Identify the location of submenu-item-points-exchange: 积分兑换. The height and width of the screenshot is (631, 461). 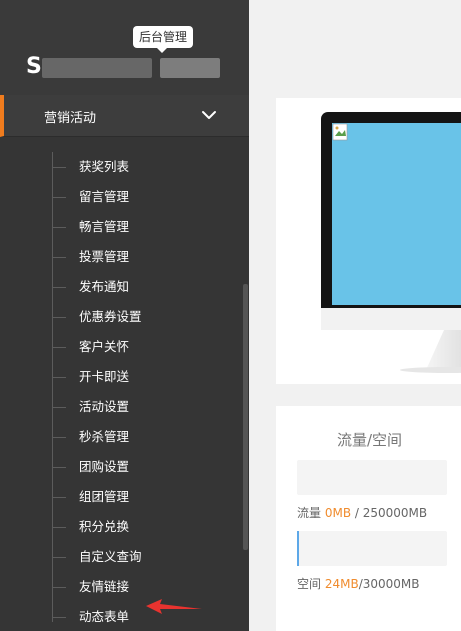
(120, 527).